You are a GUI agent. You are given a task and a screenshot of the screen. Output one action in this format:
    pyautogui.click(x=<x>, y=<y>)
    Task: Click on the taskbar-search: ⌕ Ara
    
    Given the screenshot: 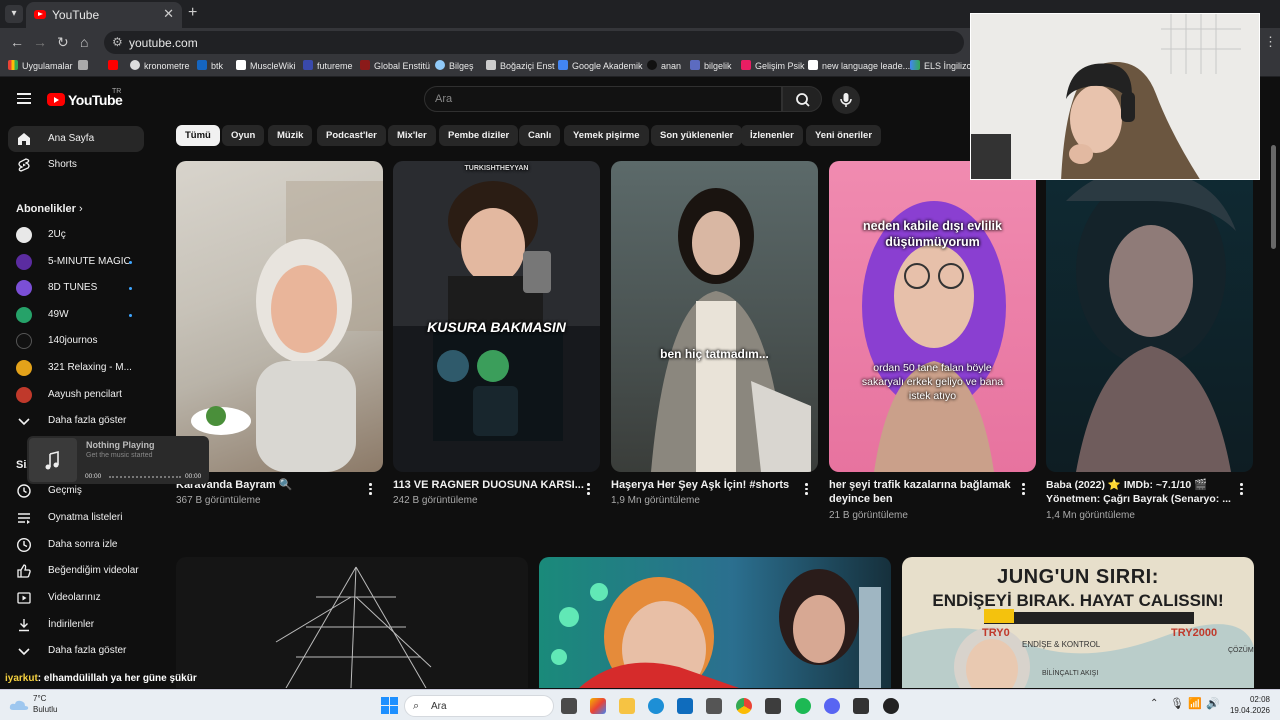 What is the action you would take?
    pyautogui.click(x=479, y=706)
    